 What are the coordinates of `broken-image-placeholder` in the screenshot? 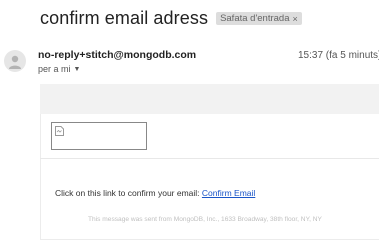 It's located at (99, 136).